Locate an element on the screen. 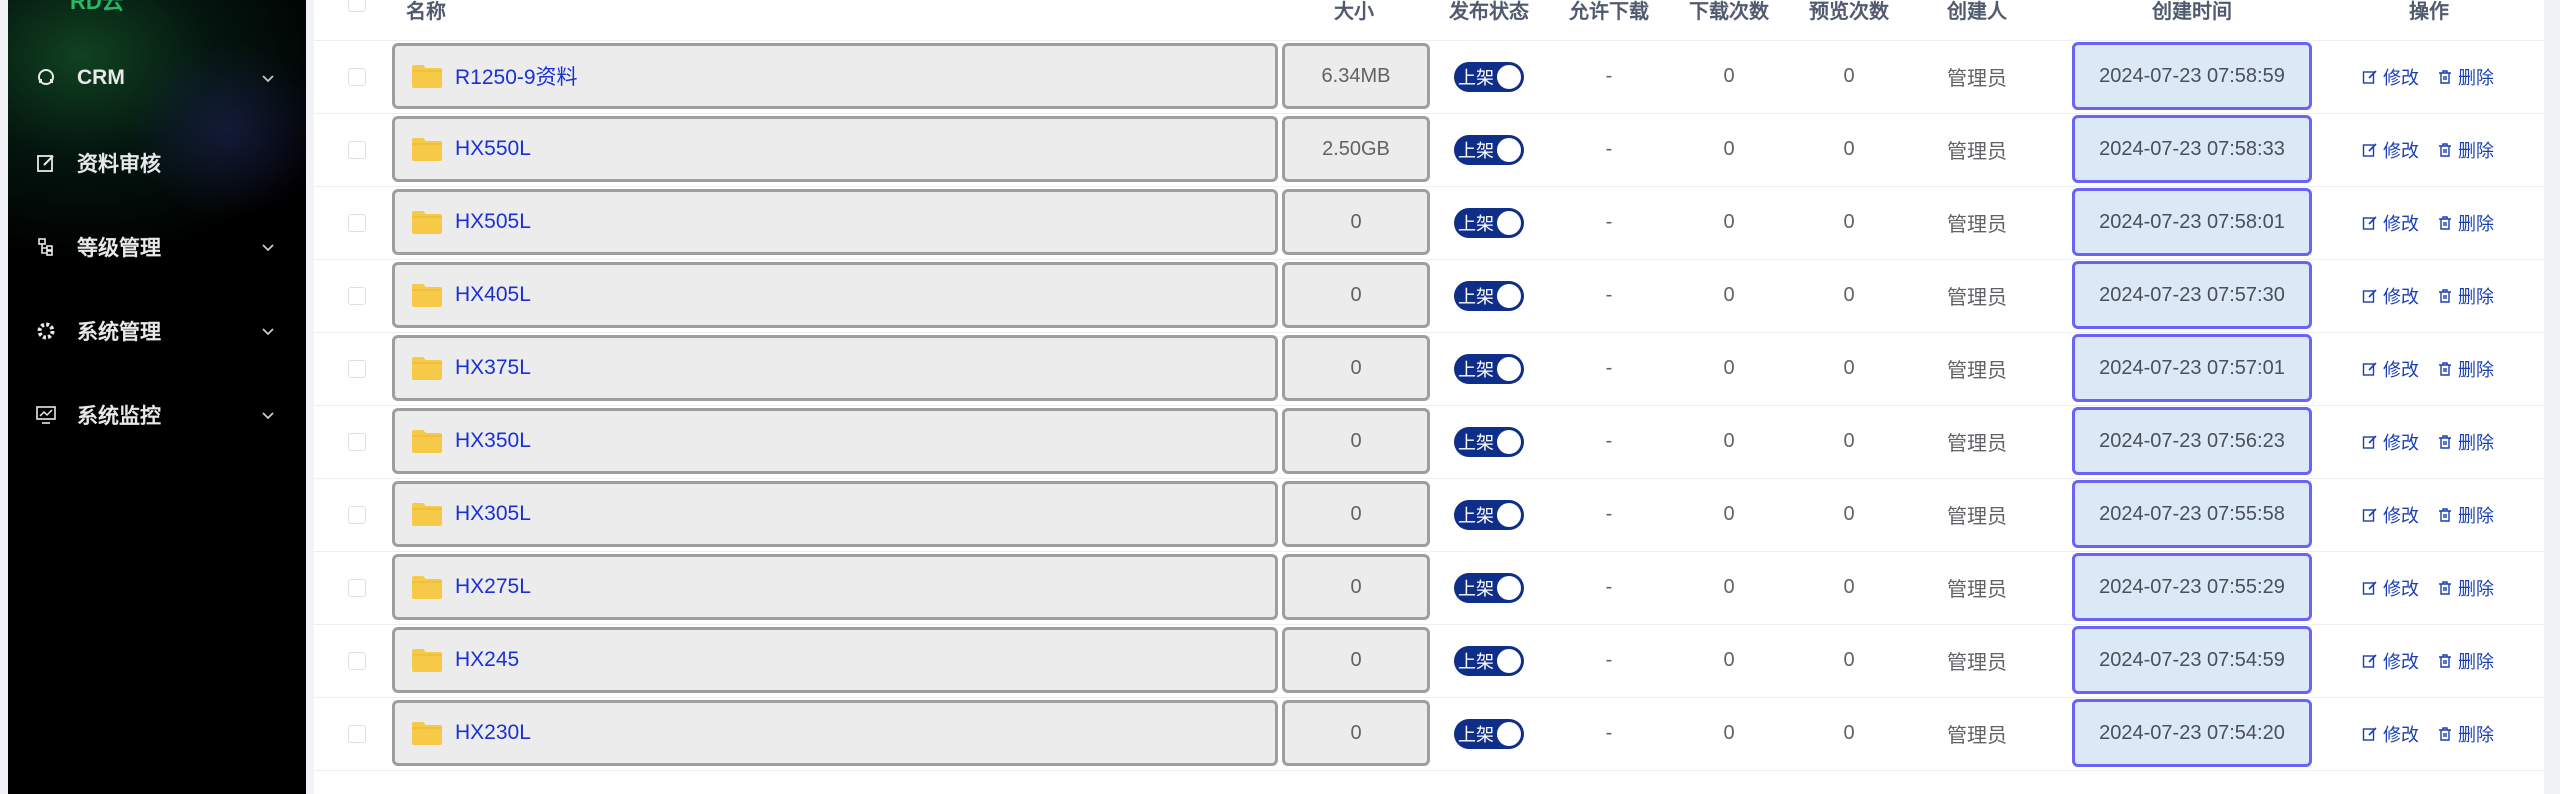 The height and width of the screenshot is (794, 2560). col-header-publish-status: 发布状态 is located at coordinates (1489, 12).